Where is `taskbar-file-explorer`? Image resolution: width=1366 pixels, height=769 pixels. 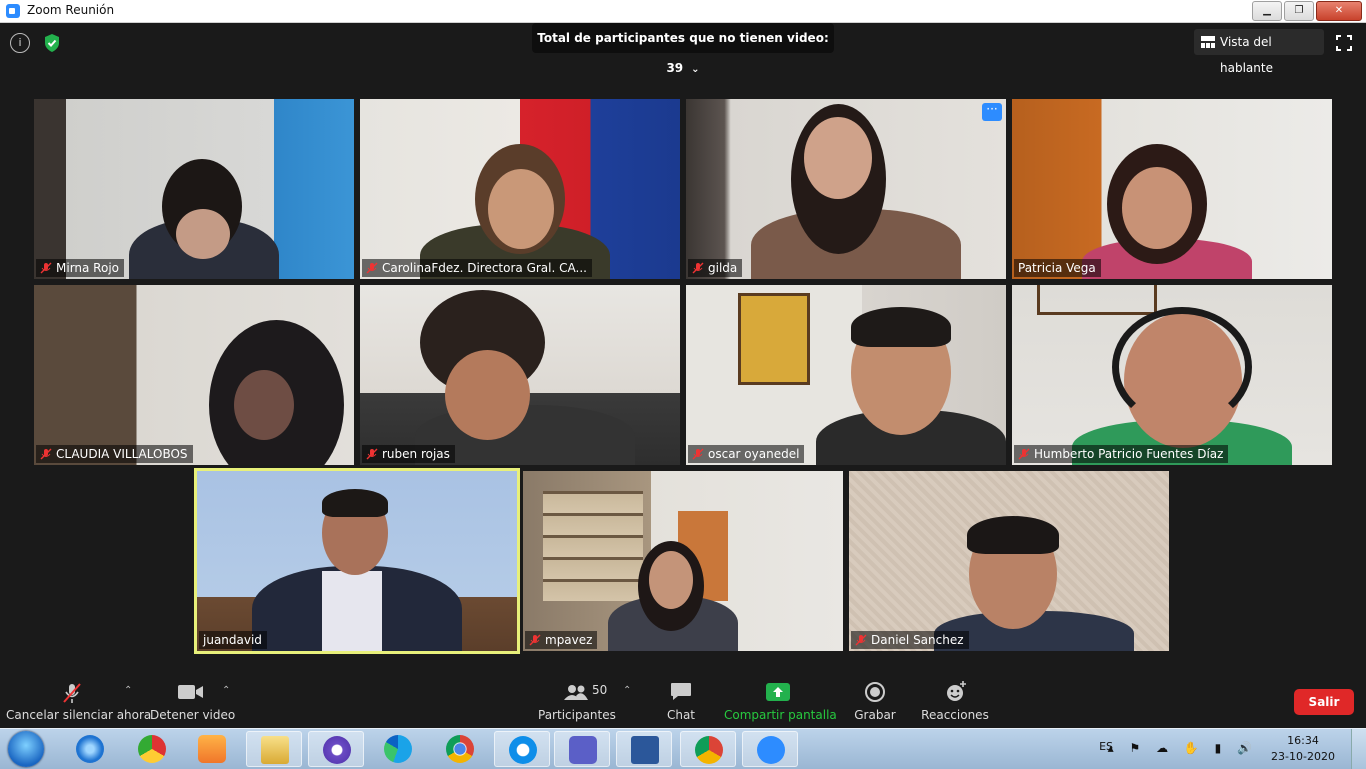
taskbar-file-explorer is located at coordinates (274, 749).